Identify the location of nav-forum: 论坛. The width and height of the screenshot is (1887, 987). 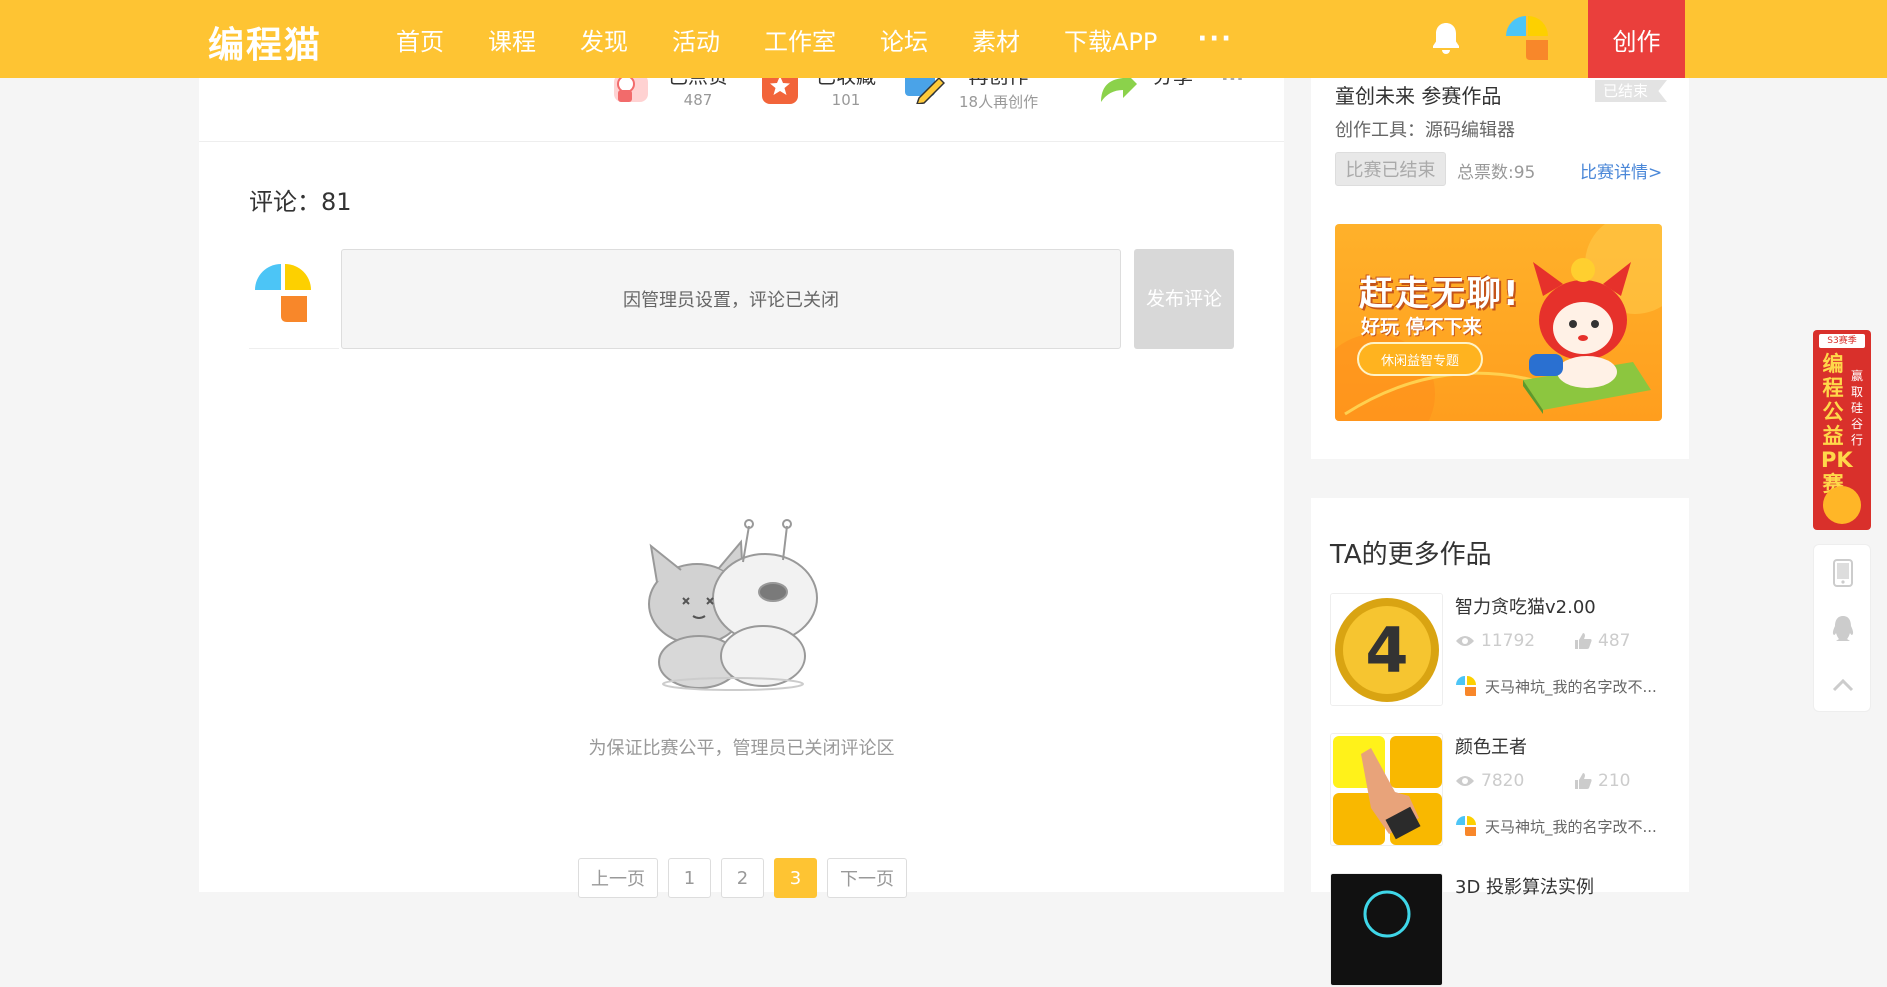
(904, 39).